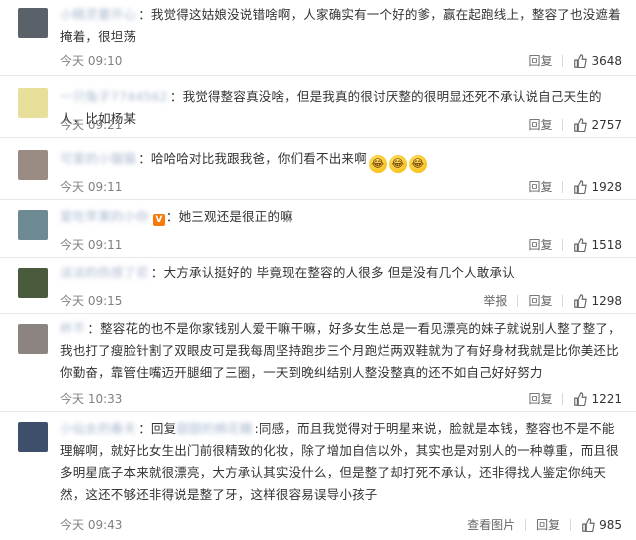 The width and height of the screenshot is (636, 540). What do you see at coordinates (610, 524) in the screenshot?
I see `like-count: 985` at bounding box center [610, 524].